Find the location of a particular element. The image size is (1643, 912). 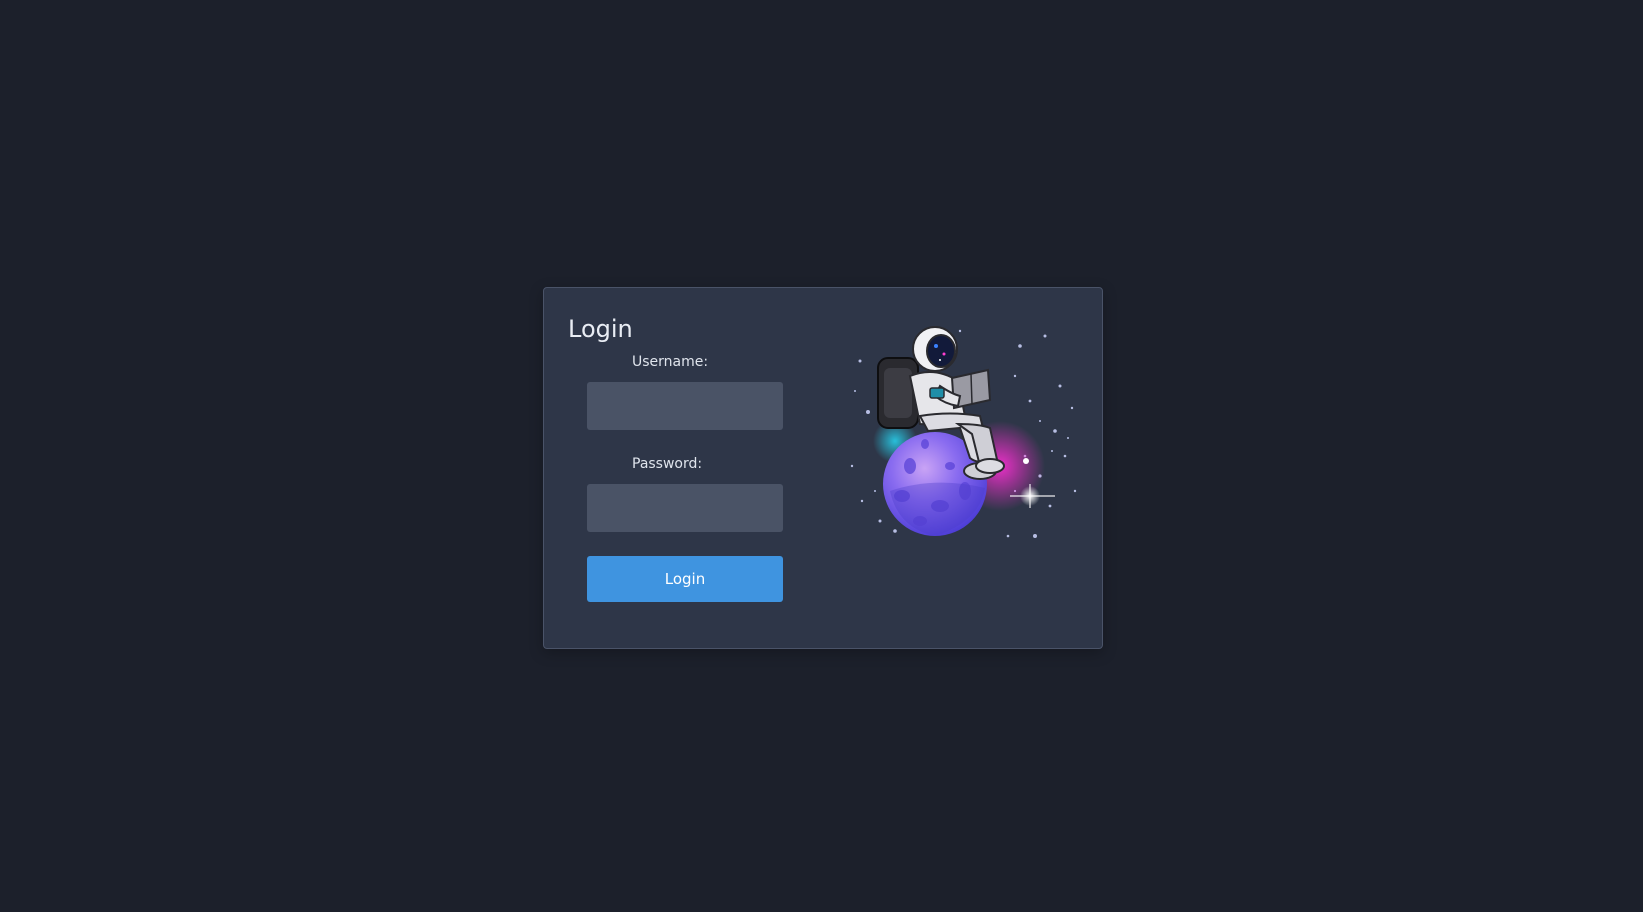

astronaut-illustration is located at coordinates (962, 436).